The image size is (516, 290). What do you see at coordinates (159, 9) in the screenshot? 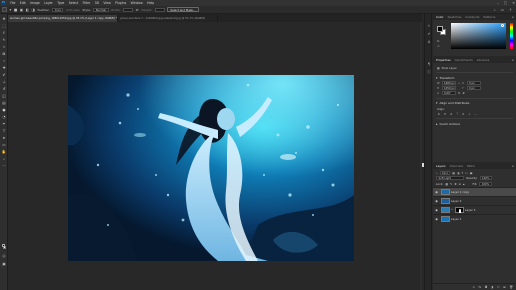
I see `height-input` at bounding box center [159, 9].